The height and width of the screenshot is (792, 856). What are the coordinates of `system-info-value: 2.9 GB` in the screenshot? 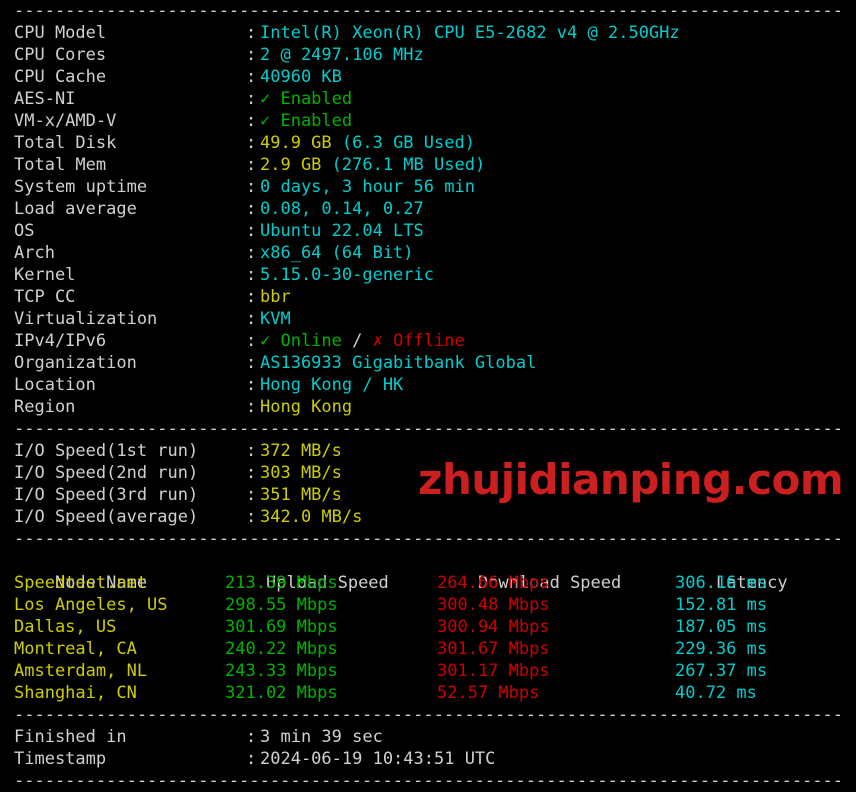 It's located at (291, 165).